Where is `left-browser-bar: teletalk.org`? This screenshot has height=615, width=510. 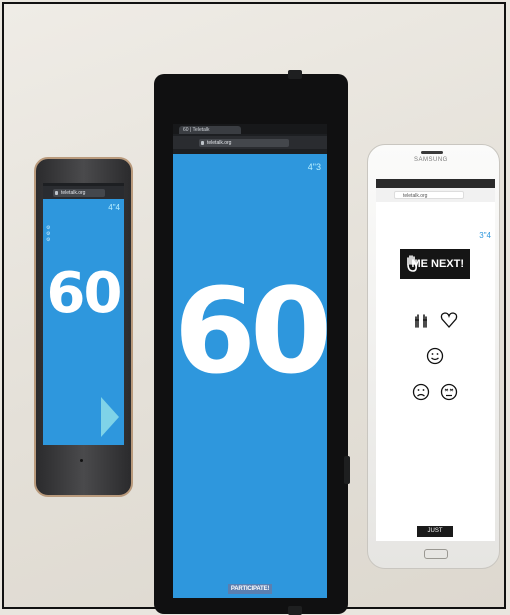 left-browser-bar: teletalk.org is located at coordinates (83, 191).